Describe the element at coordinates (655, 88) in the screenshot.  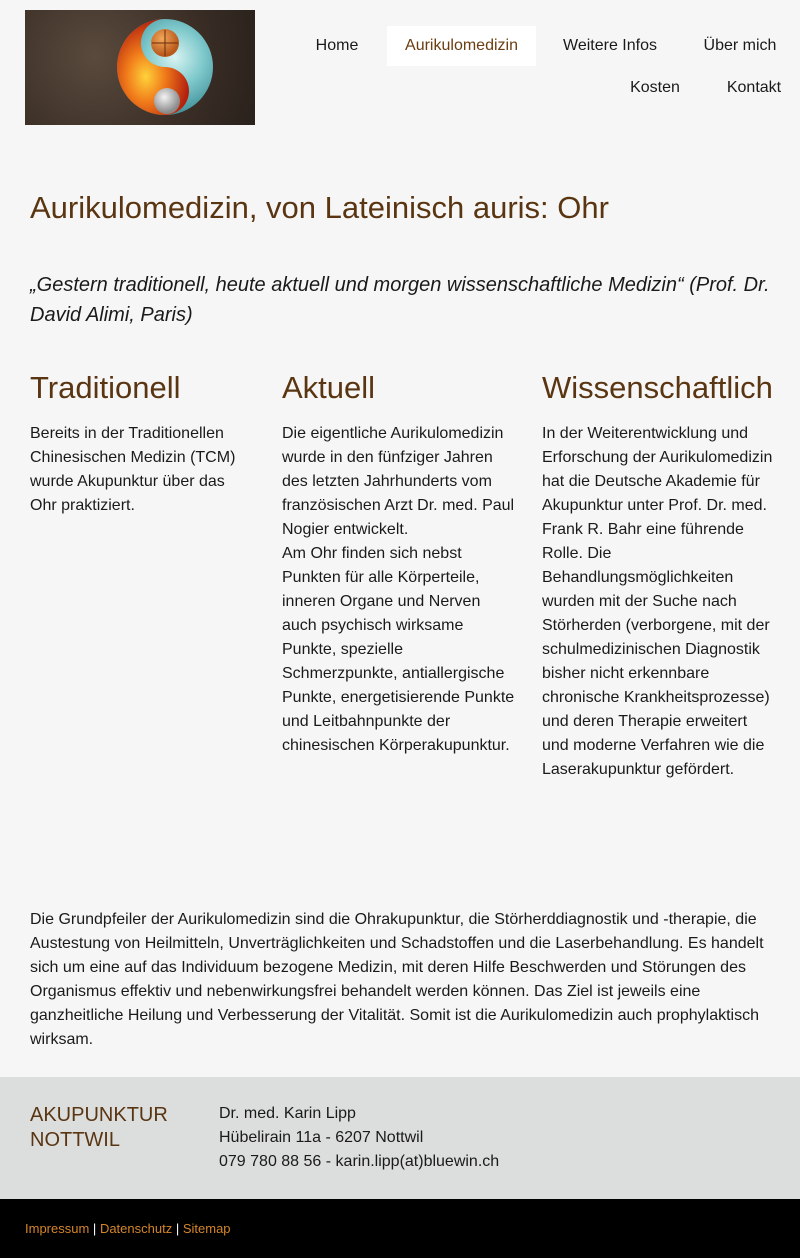
I see `nav-item-kosten: Kosten` at that location.